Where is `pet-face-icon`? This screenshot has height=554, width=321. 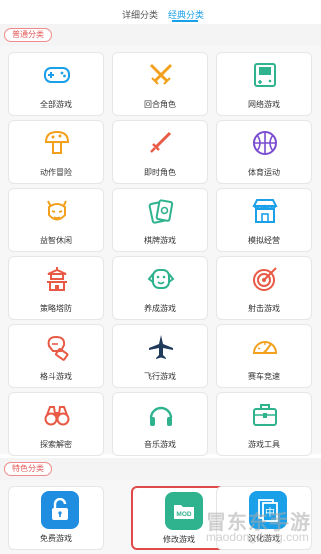 pet-face-icon is located at coordinates (161, 279).